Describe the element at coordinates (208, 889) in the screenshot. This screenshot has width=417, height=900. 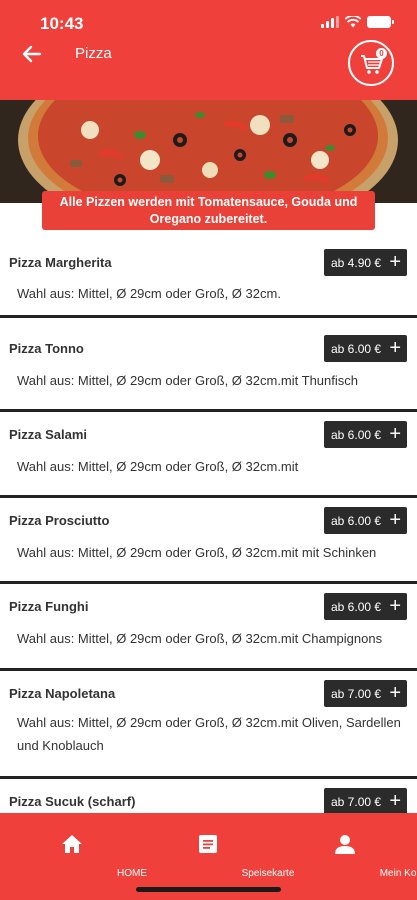
I see `home-indicator` at that location.